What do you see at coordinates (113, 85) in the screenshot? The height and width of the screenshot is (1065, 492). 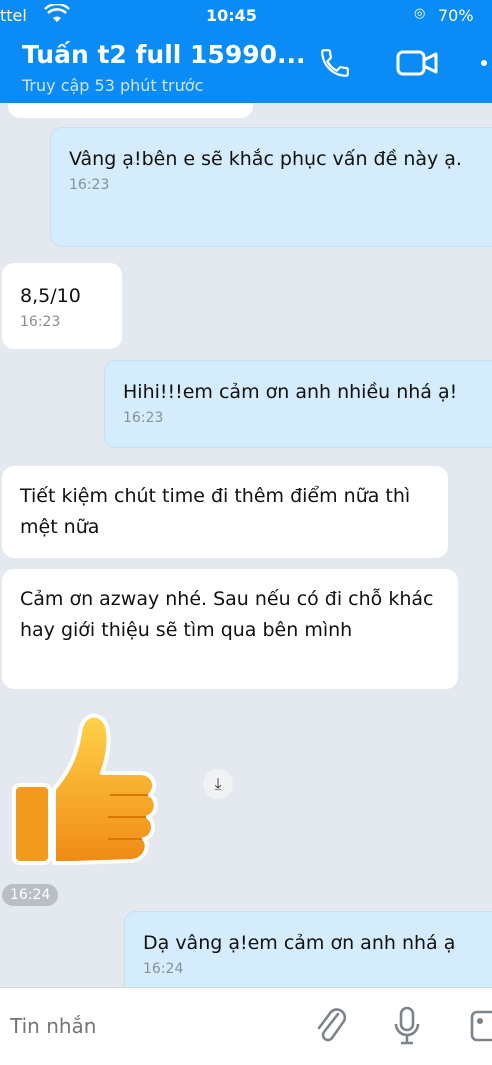 I see `last-seen-status: Truy cập 53 phút trước` at bounding box center [113, 85].